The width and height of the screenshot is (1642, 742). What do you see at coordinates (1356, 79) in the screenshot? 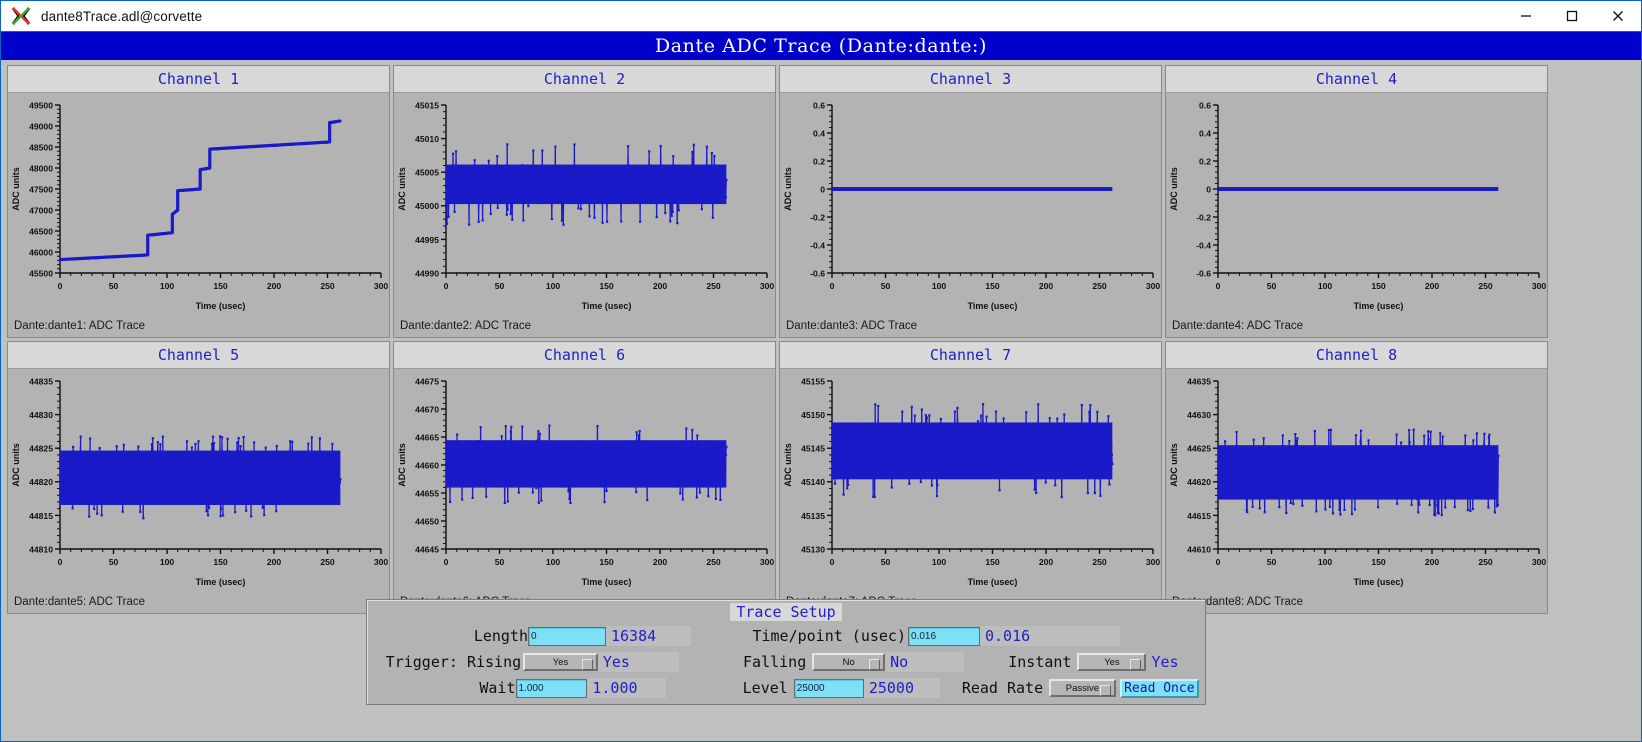
I see `channel-panel-title: Channel 4` at bounding box center [1356, 79].